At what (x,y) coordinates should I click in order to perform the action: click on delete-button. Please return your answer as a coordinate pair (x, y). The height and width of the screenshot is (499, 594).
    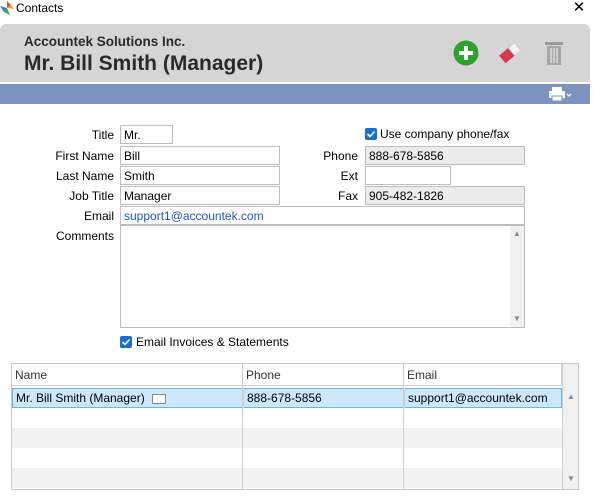
    Looking at the image, I should click on (554, 53).